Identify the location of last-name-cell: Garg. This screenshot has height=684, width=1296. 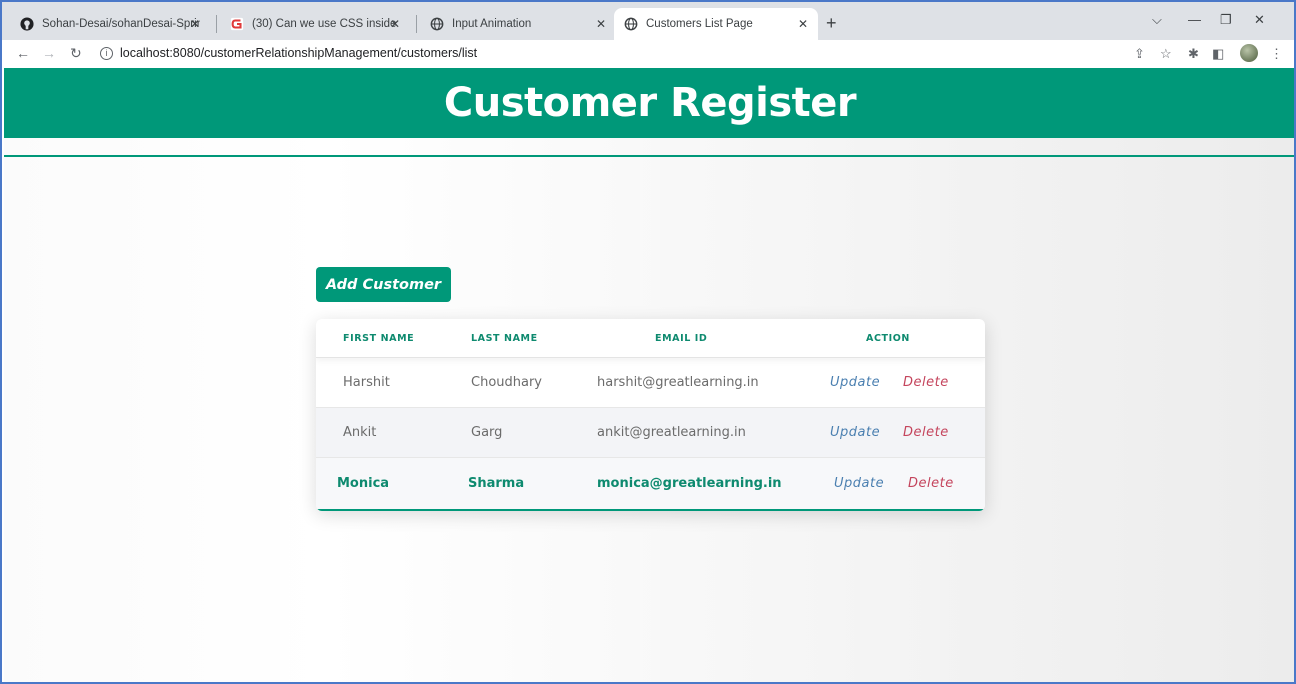
(487, 432).